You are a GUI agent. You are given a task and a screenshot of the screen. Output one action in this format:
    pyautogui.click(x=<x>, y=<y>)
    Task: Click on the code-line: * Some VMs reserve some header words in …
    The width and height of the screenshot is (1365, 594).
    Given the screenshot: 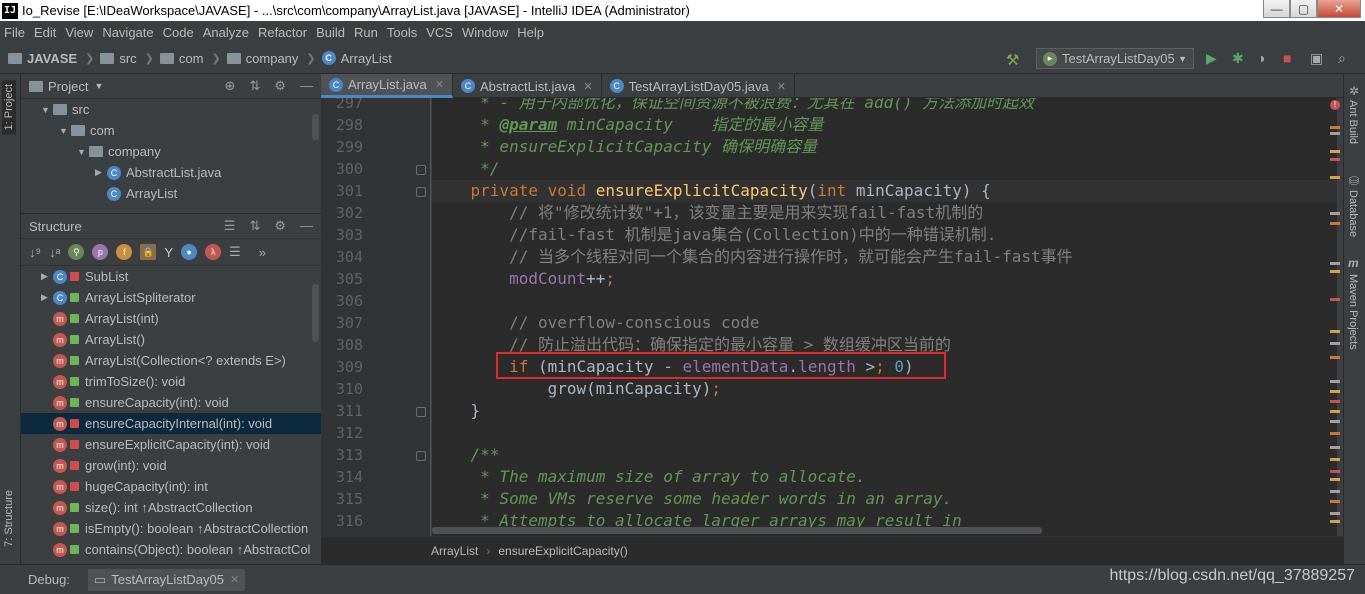 What is the action you would take?
    pyautogui.click(x=692, y=499)
    